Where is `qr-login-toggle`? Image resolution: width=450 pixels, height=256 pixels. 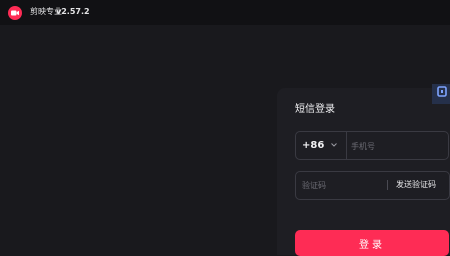
qr-login-toggle is located at coordinates (441, 94).